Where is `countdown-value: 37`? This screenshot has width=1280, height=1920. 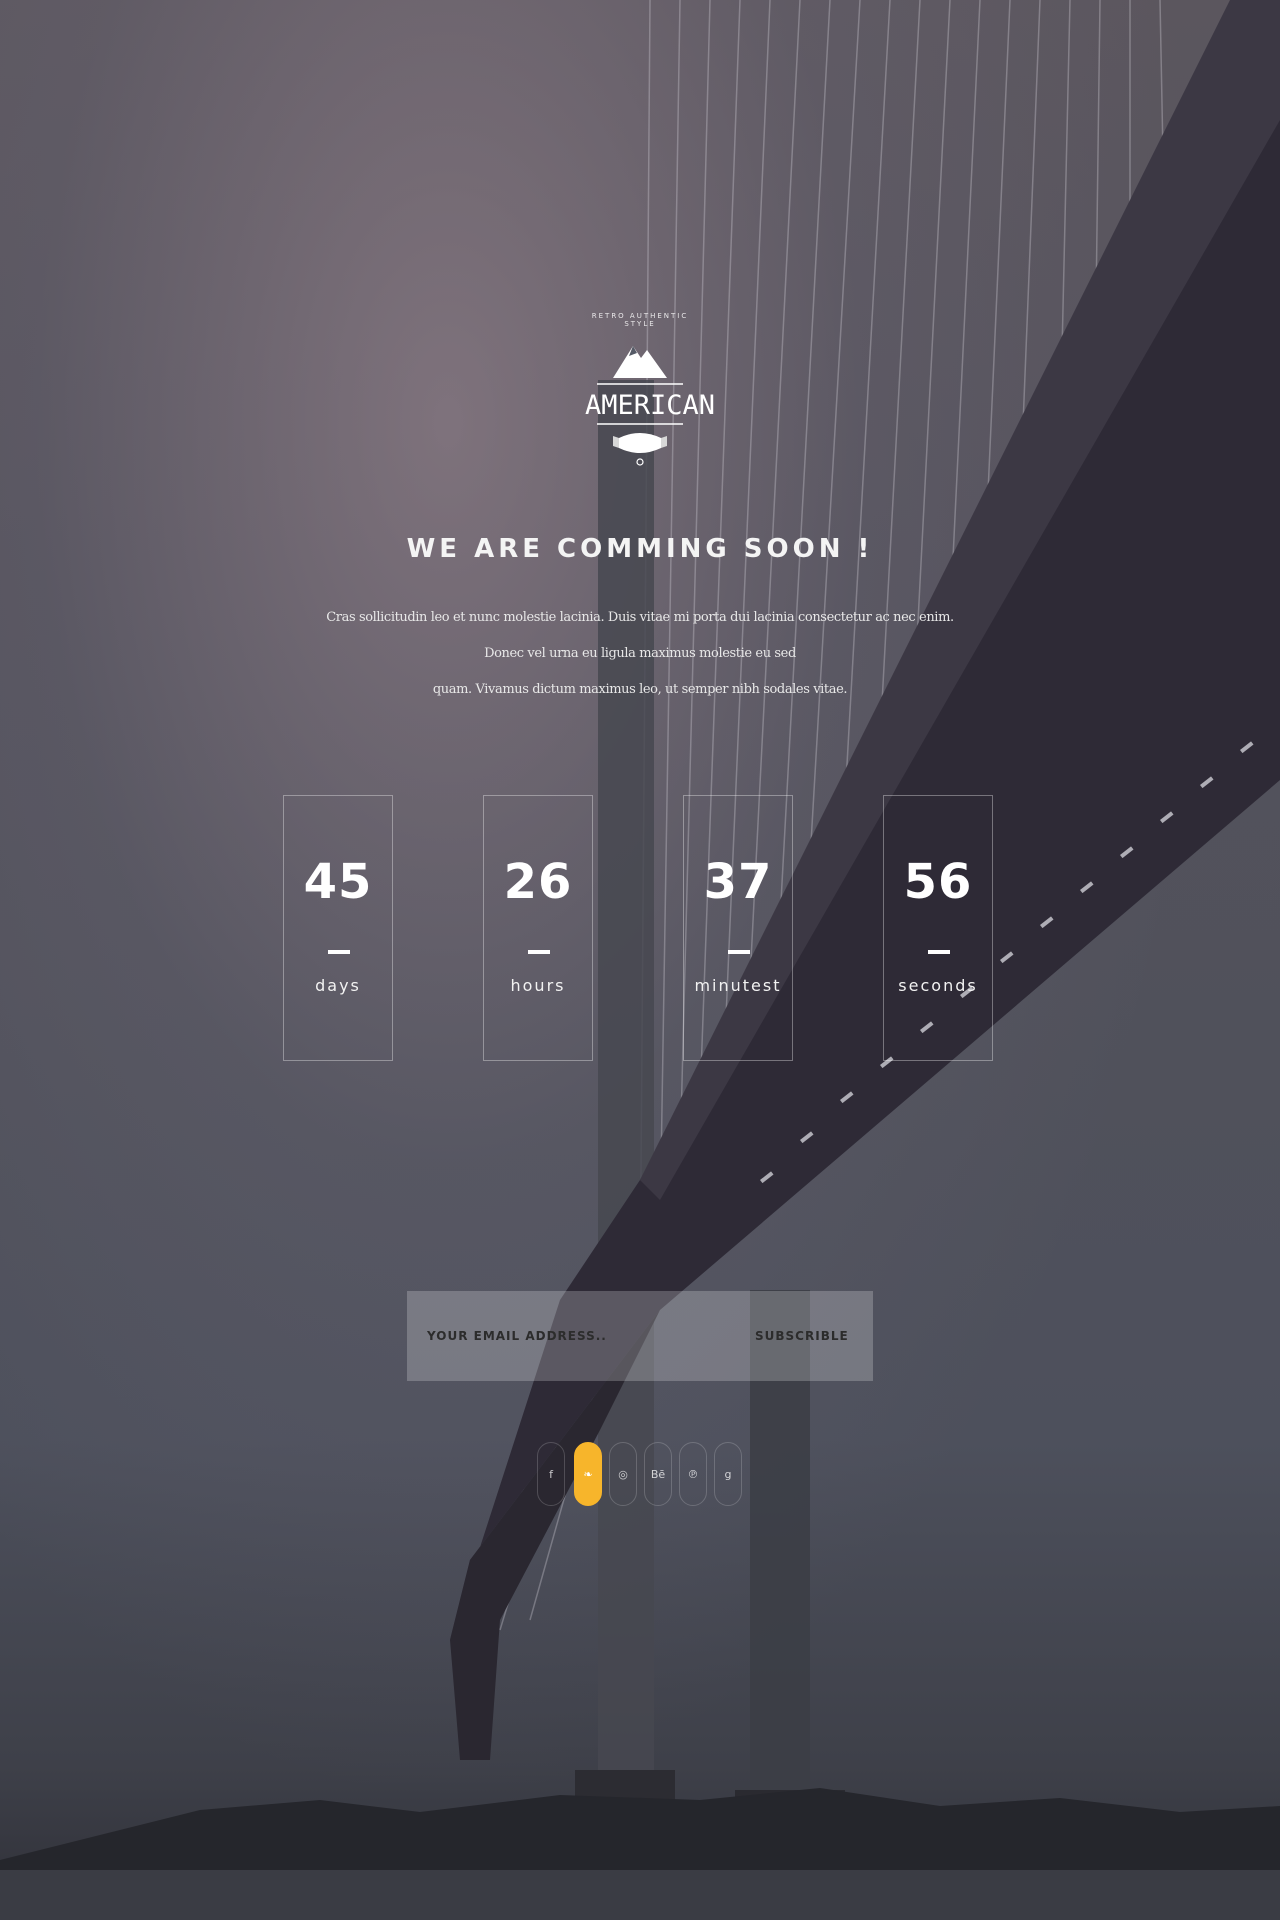 countdown-value: 37 is located at coordinates (738, 882).